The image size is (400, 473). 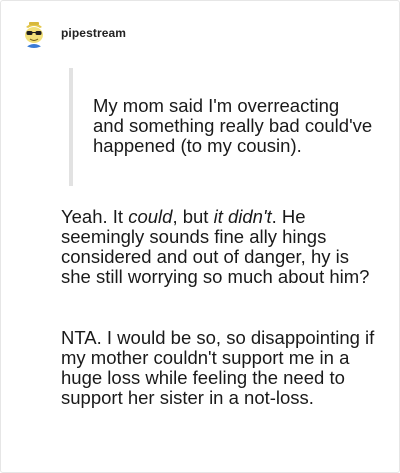 I want to click on emphasis-it-didnt: it didn't, so click(x=242, y=216).